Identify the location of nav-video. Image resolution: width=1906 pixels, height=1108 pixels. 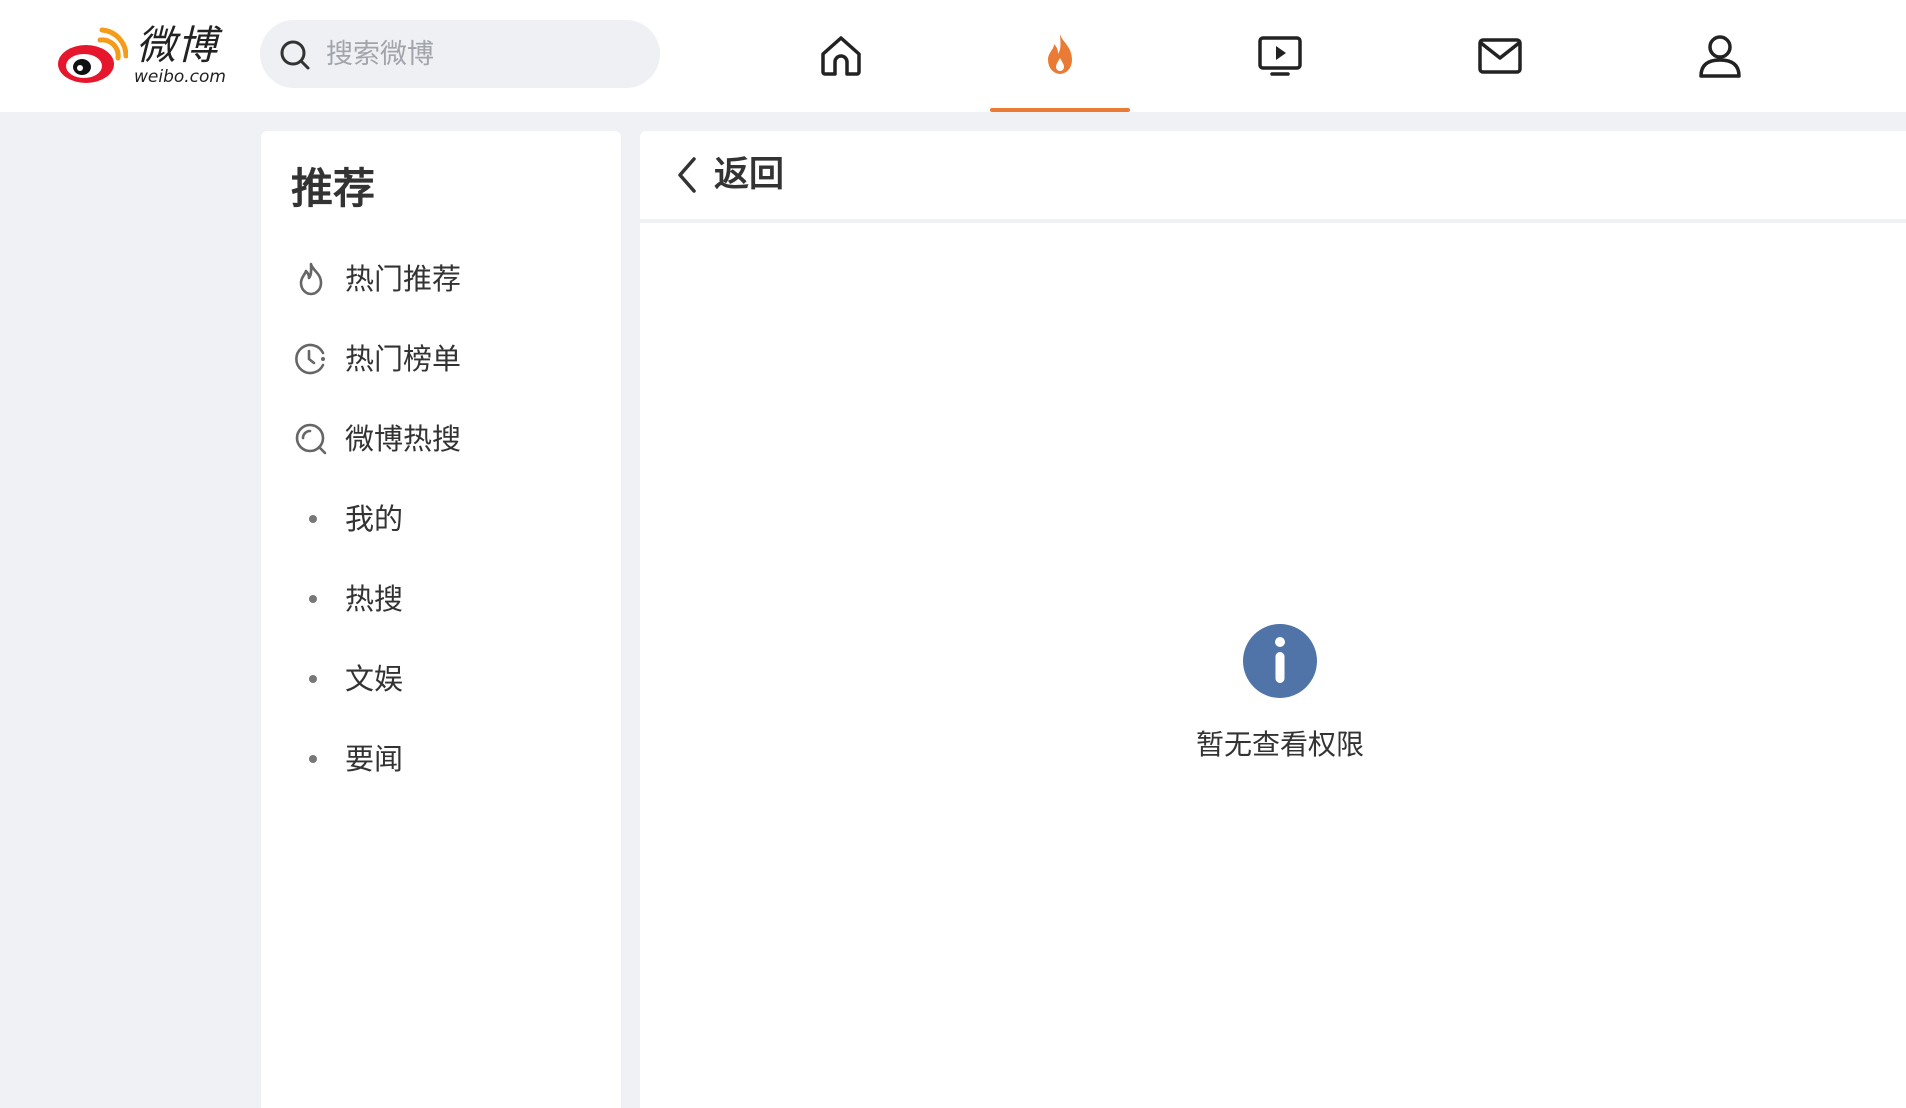
(1280, 56).